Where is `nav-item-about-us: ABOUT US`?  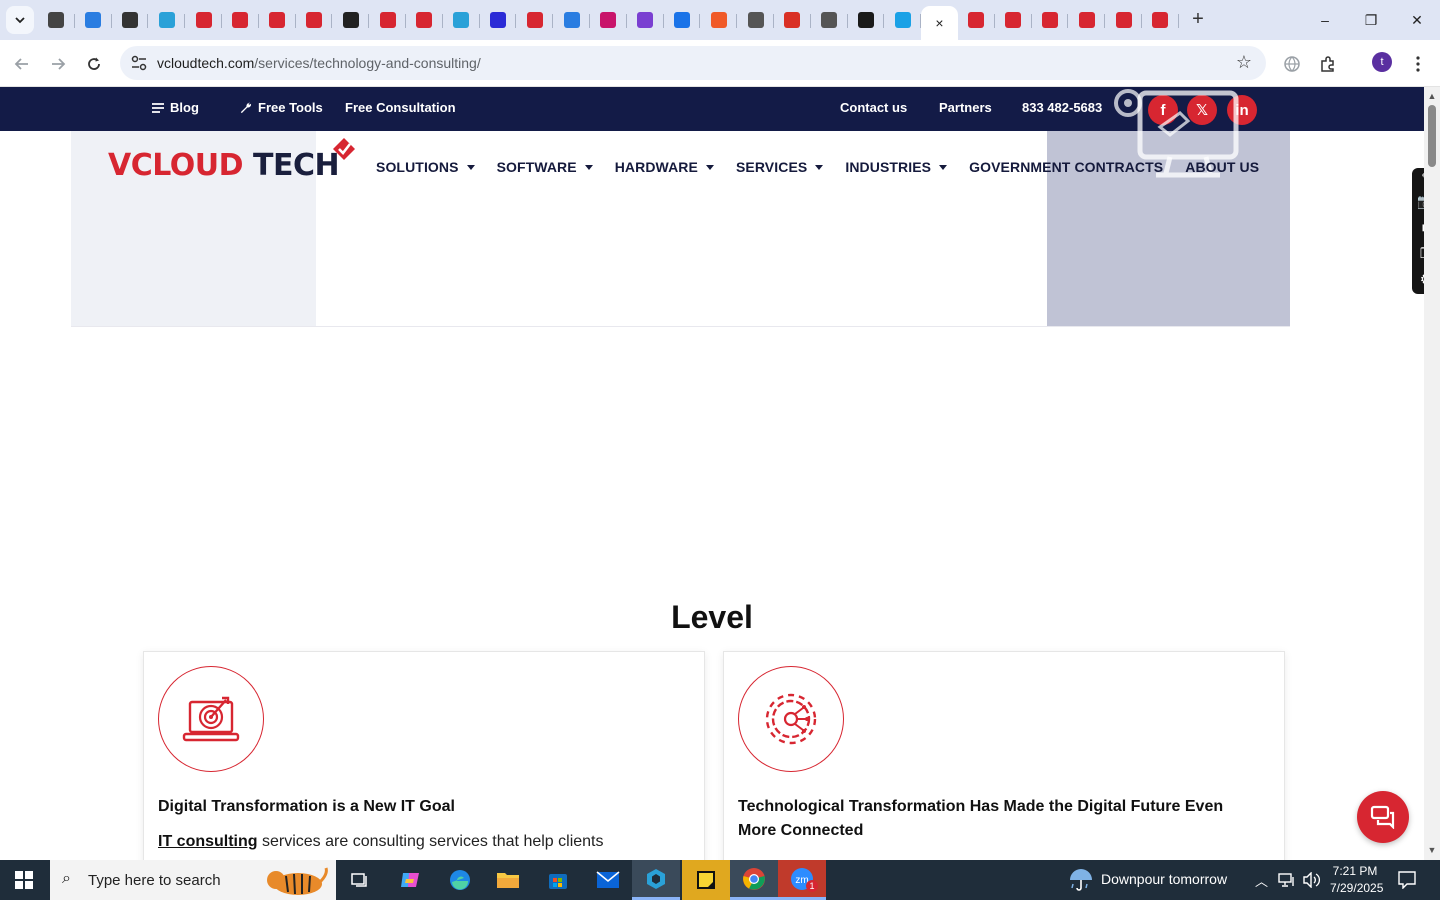
nav-item-about-us: ABOUT US is located at coordinates (1222, 167).